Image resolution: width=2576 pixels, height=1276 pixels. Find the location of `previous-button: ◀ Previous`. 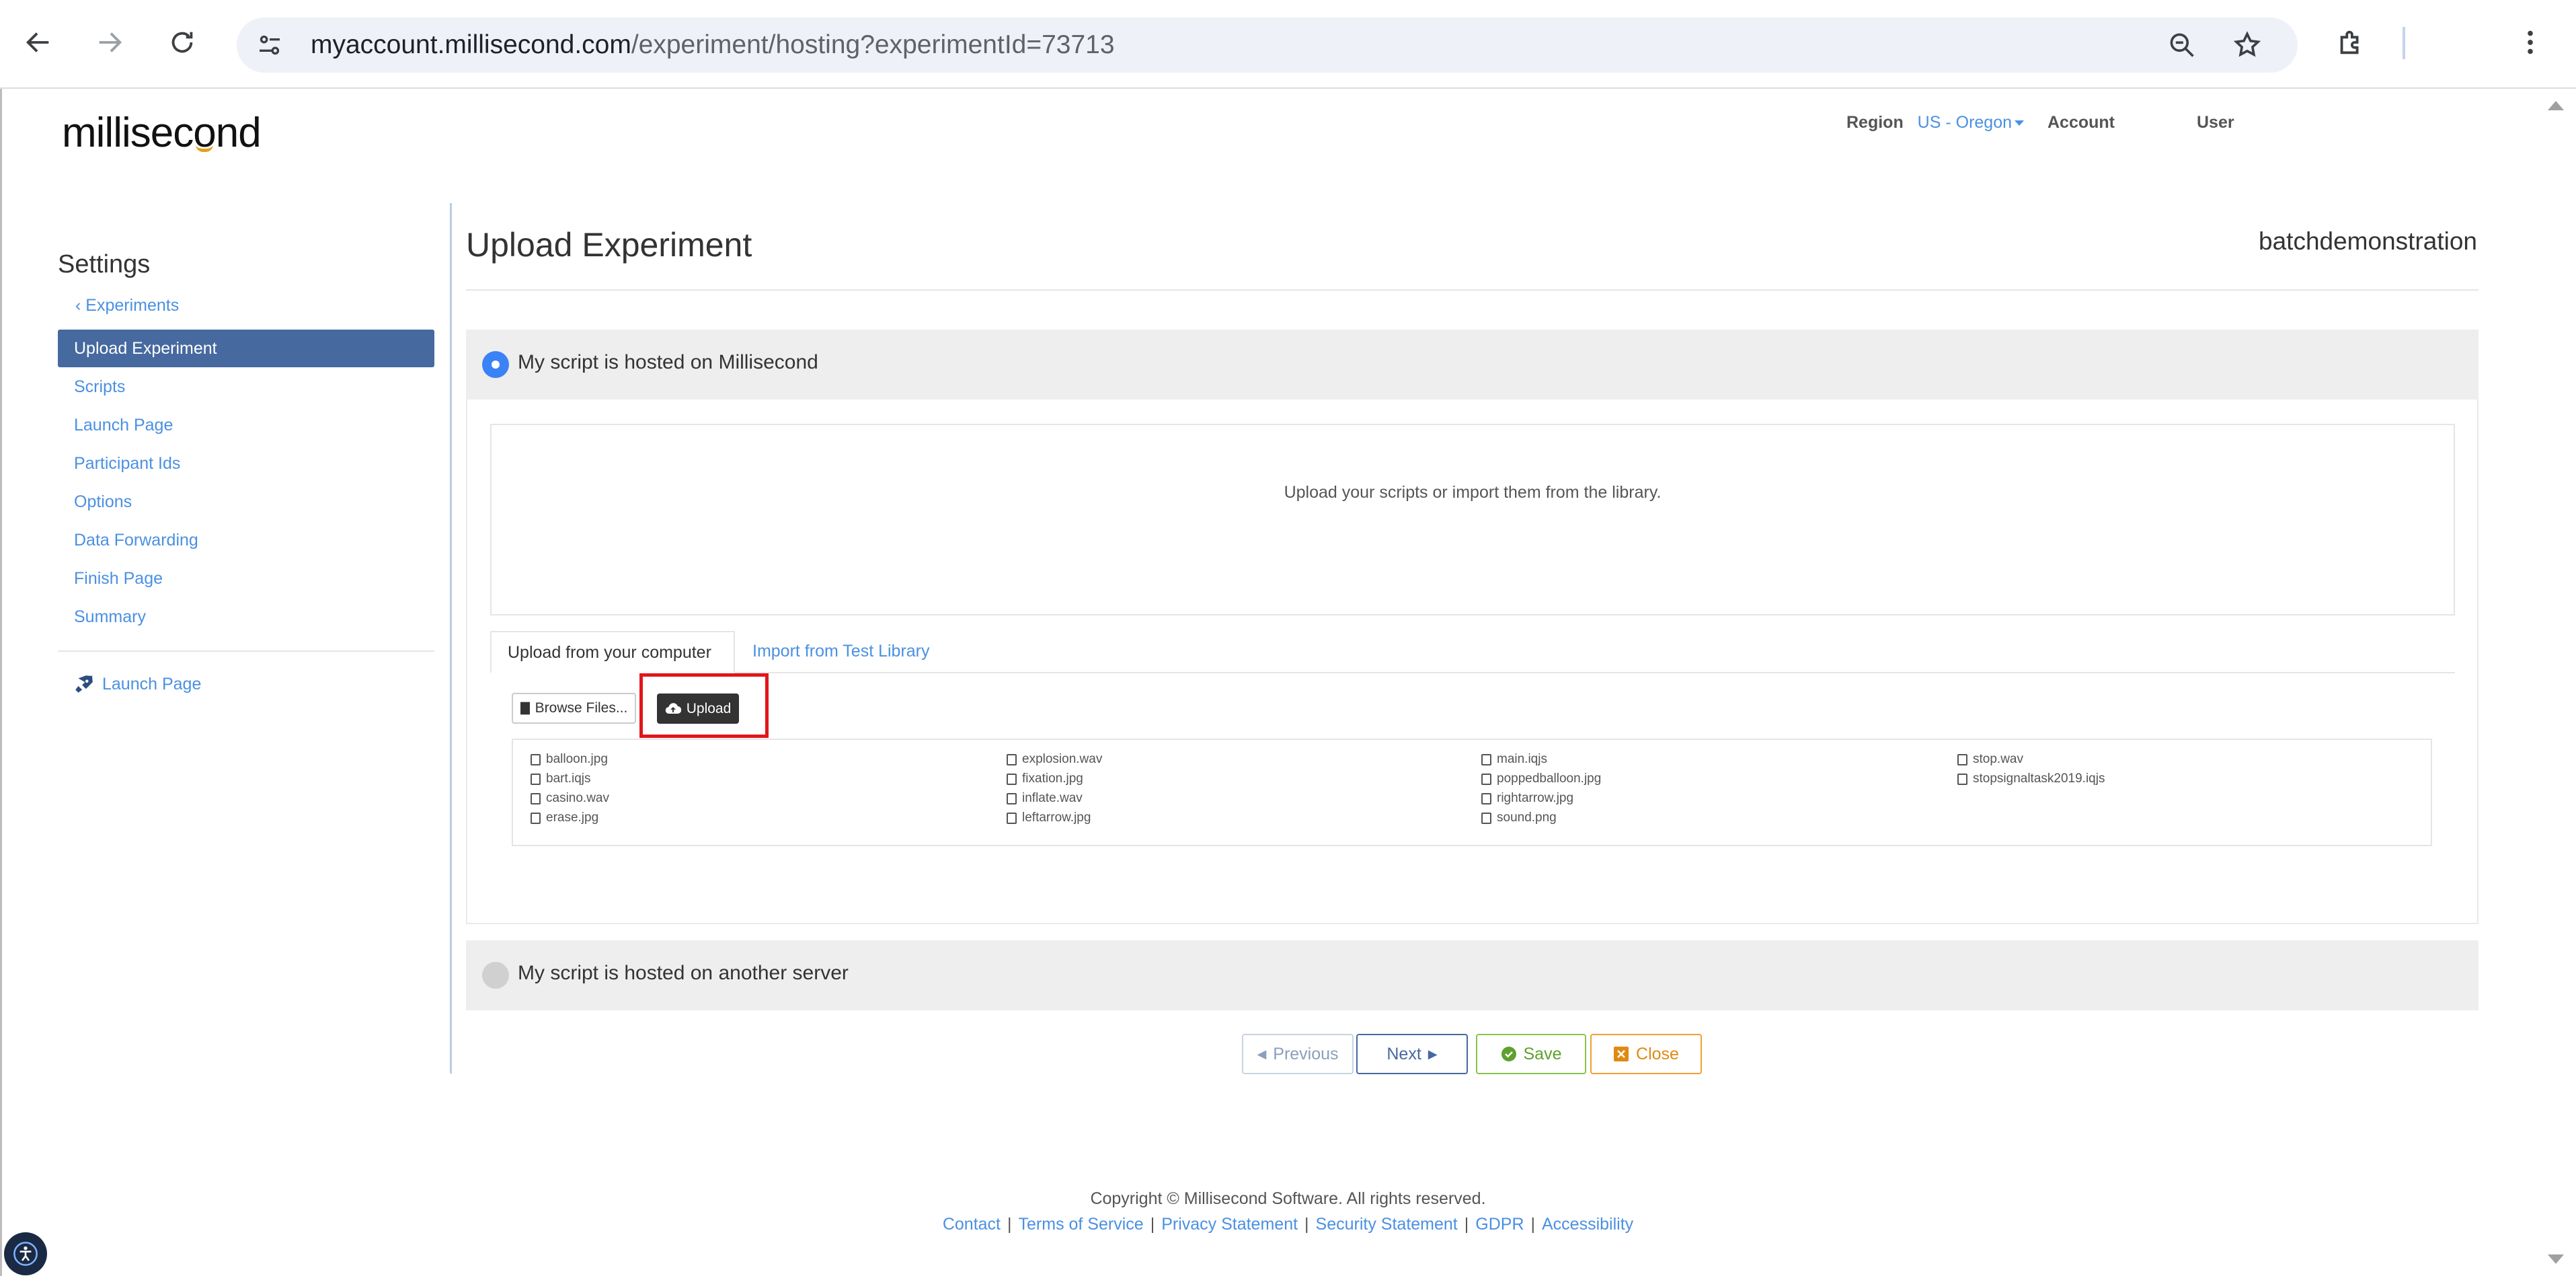

previous-button: ◀ Previous is located at coordinates (1298, 1054).